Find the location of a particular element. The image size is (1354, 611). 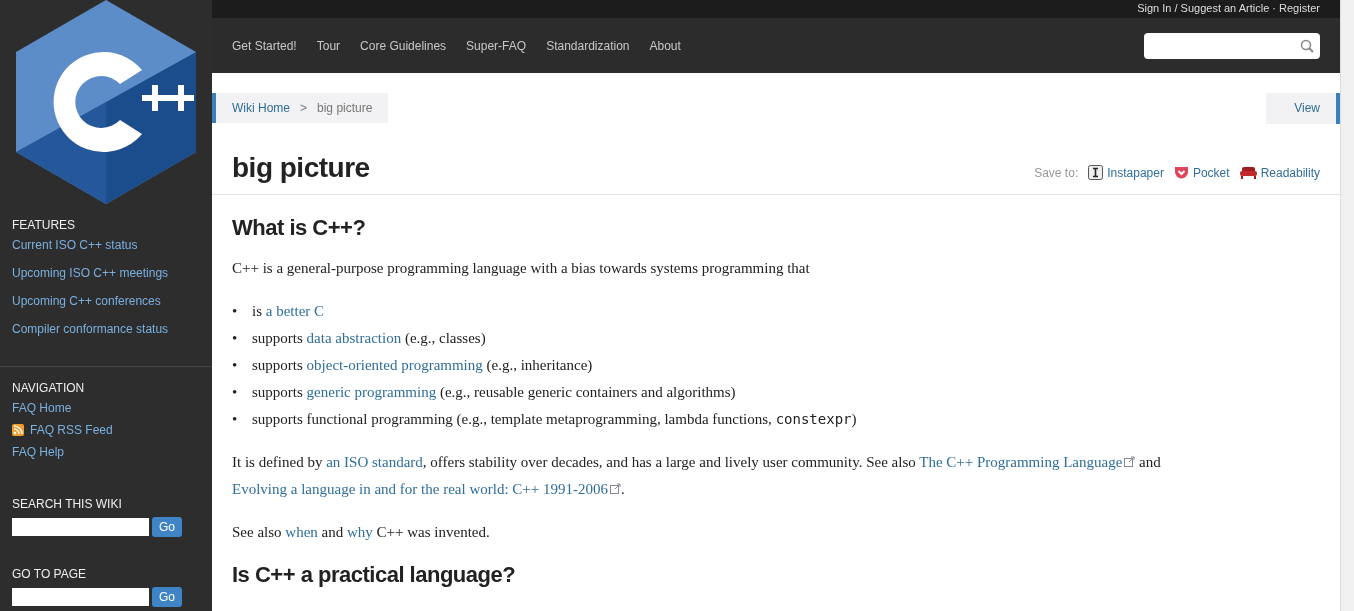

nav-link: About is located at coordinates (665, 45).